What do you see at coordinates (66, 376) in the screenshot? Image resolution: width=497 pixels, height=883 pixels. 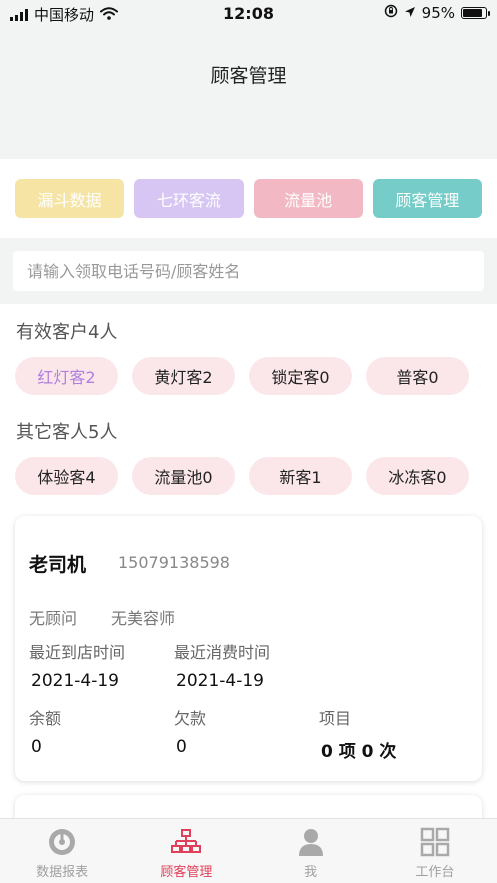 I see `pill-red-light: 红灯客2` at bounding box center [66, 376].